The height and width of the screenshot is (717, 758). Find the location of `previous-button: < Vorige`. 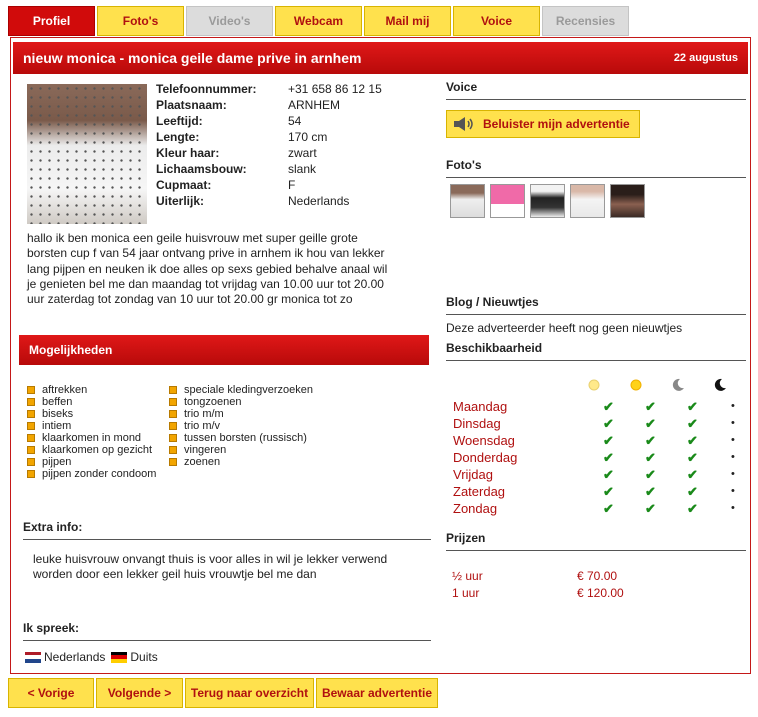

previous-button: < Vorige is located at coordinates (51, 693).